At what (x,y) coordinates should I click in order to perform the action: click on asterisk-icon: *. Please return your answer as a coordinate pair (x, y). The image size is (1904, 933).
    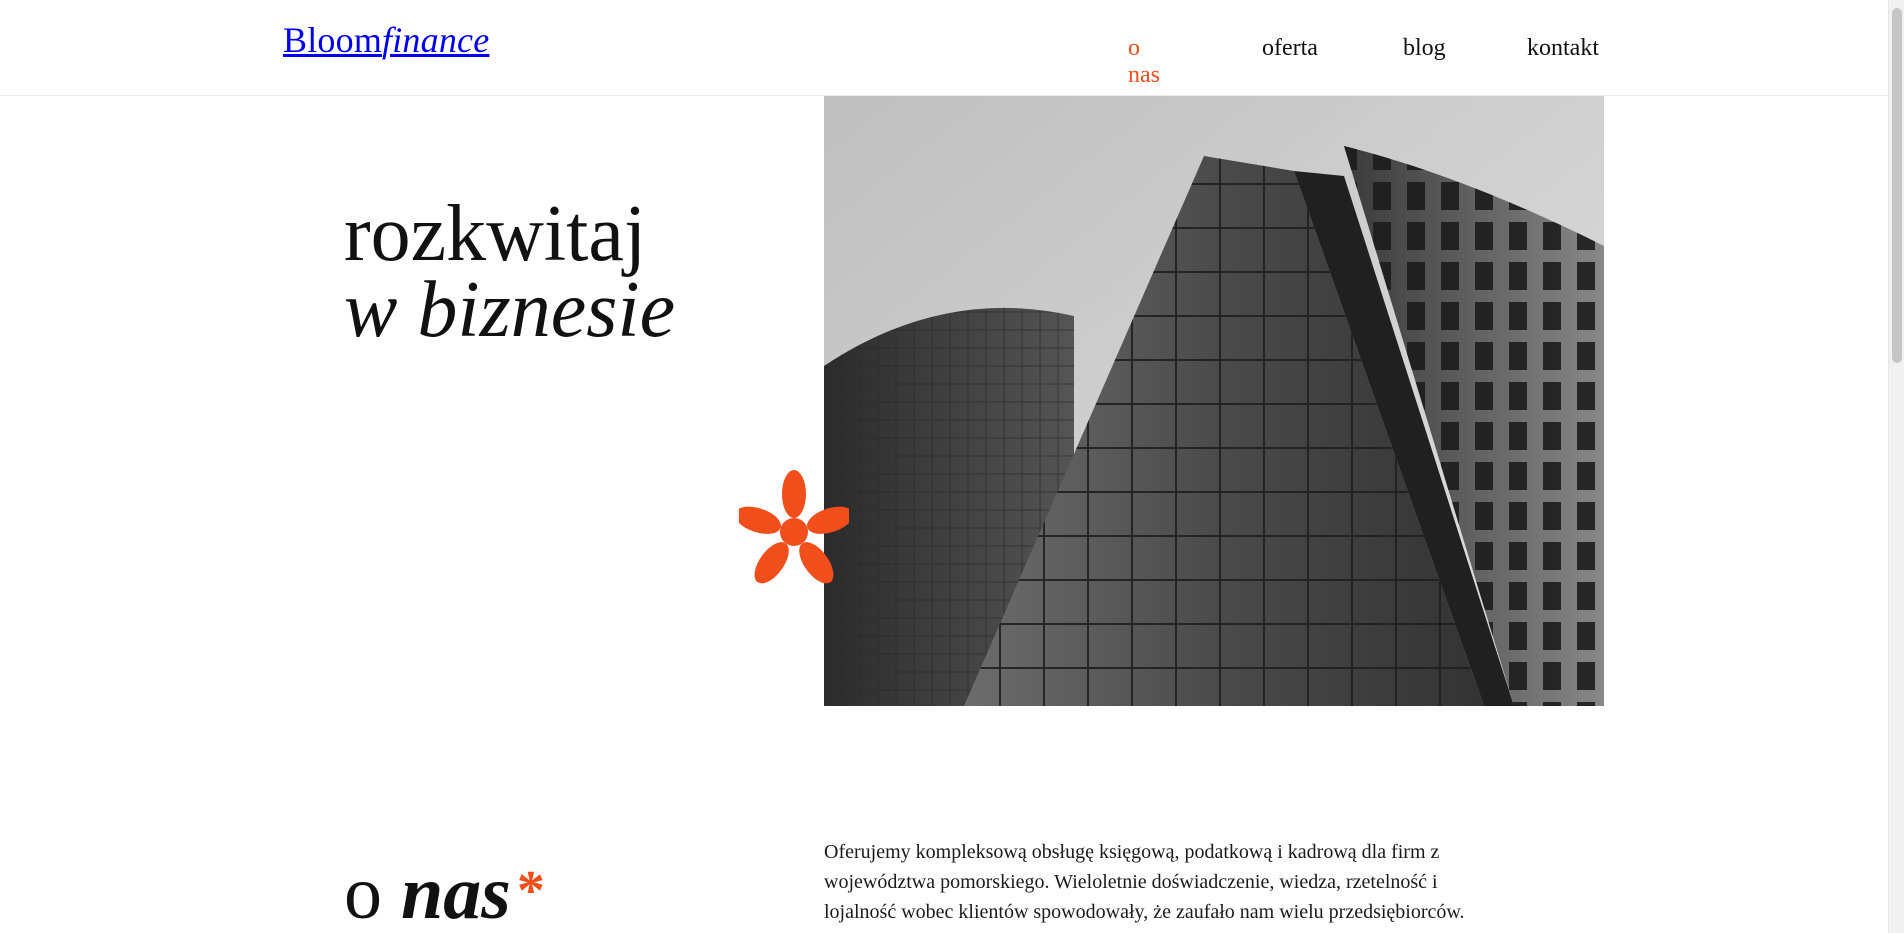
    Looking at the image, I should click on (530, 891).